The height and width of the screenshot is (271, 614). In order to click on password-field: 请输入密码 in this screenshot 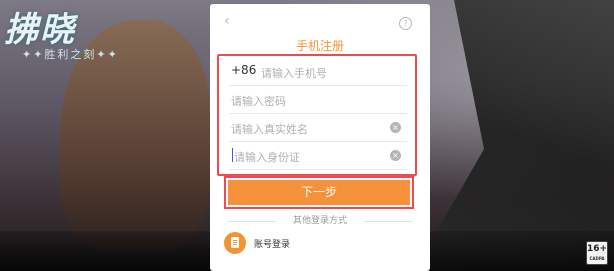, I will do `click(318, 100)`.